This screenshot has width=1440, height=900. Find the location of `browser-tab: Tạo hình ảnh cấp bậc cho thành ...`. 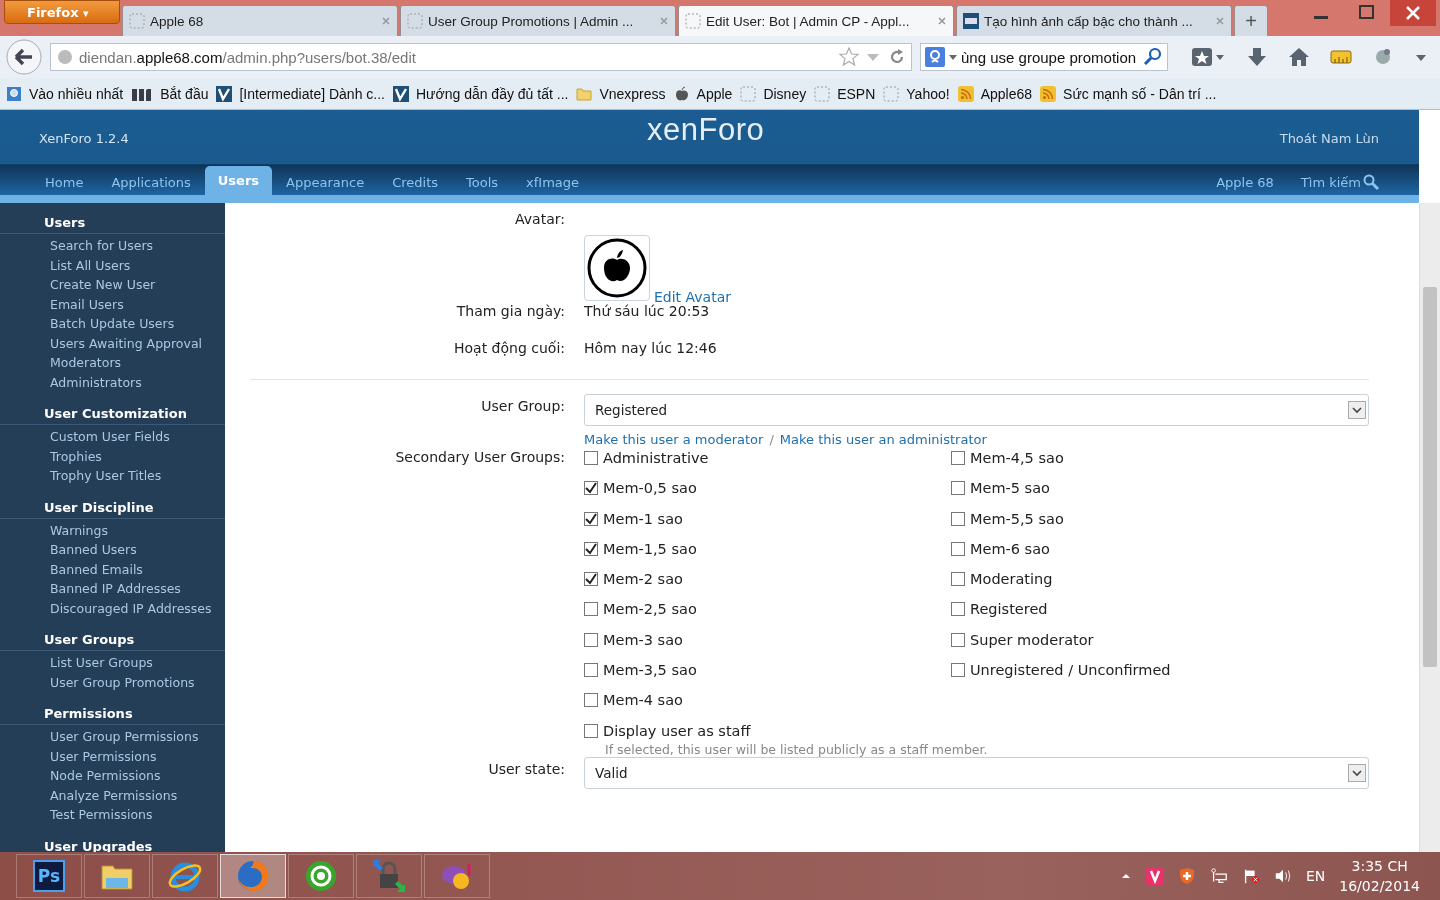

browser-tab: Tạo hình ảnh cấp bậc cho thành ... is located at coordinates (1094, 20).